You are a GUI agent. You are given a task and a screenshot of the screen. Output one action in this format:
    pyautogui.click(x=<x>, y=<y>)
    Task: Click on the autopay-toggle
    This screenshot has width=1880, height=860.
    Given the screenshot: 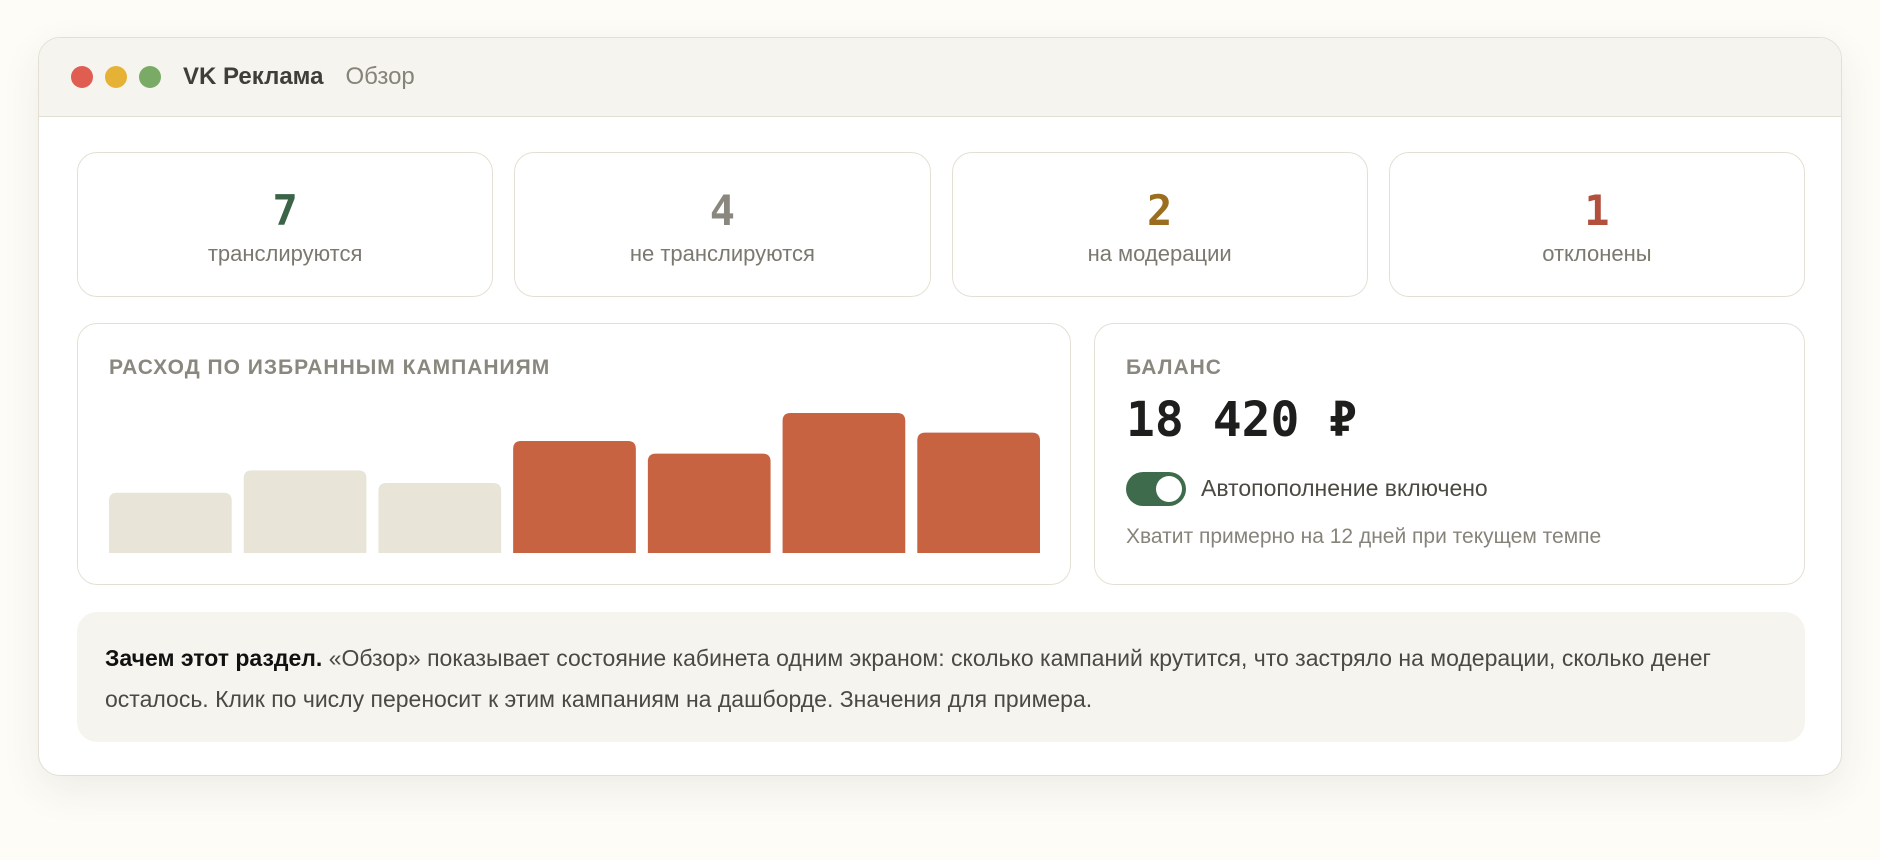 What is the action you would take?
    pyautogui.click(x=1156, y=489)
    